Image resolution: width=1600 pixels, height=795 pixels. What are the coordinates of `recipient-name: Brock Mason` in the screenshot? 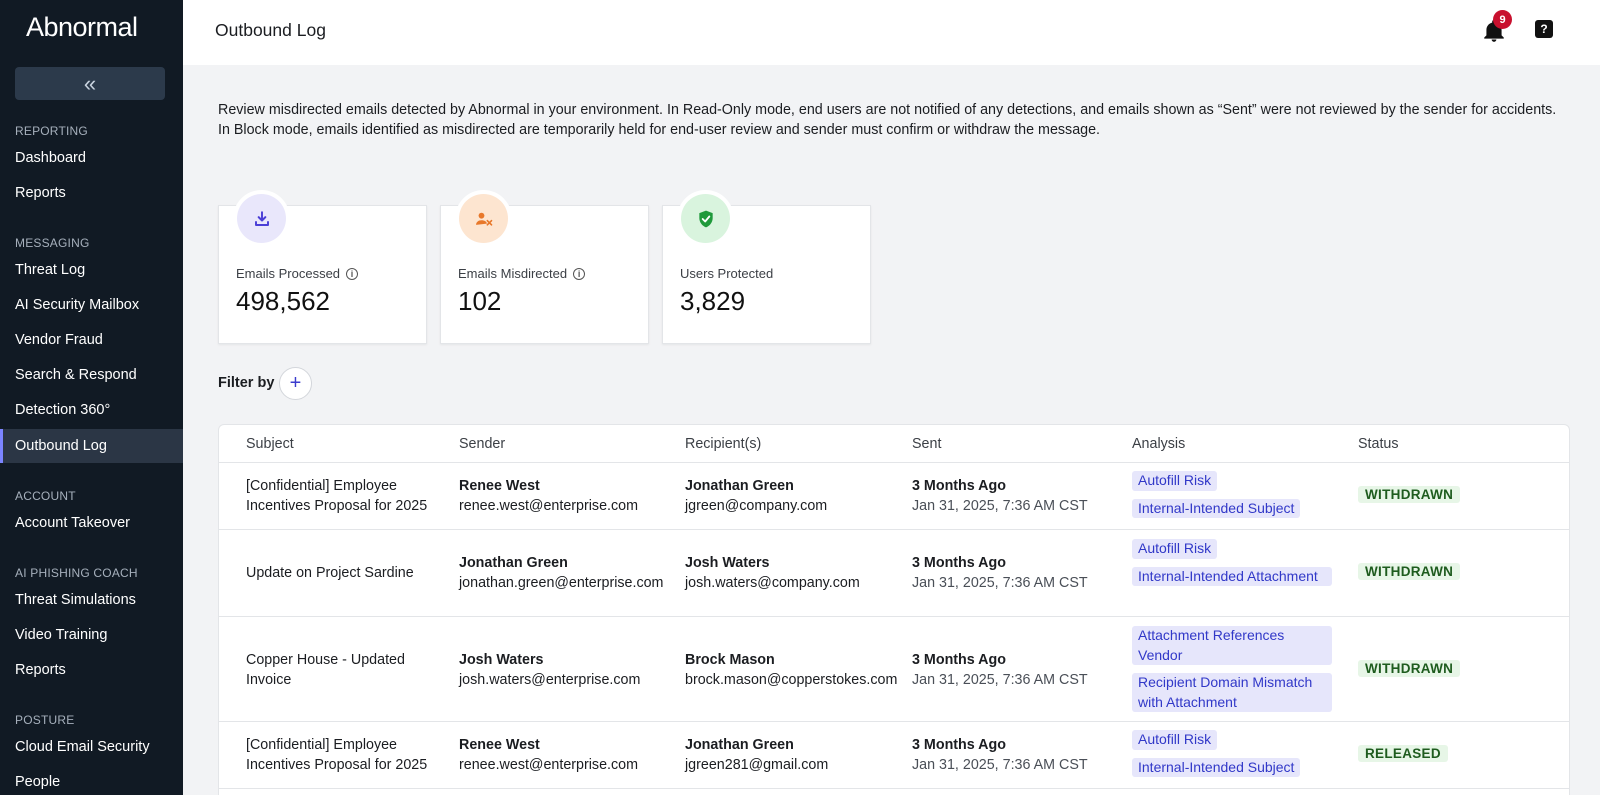 It's located at (730, 660).